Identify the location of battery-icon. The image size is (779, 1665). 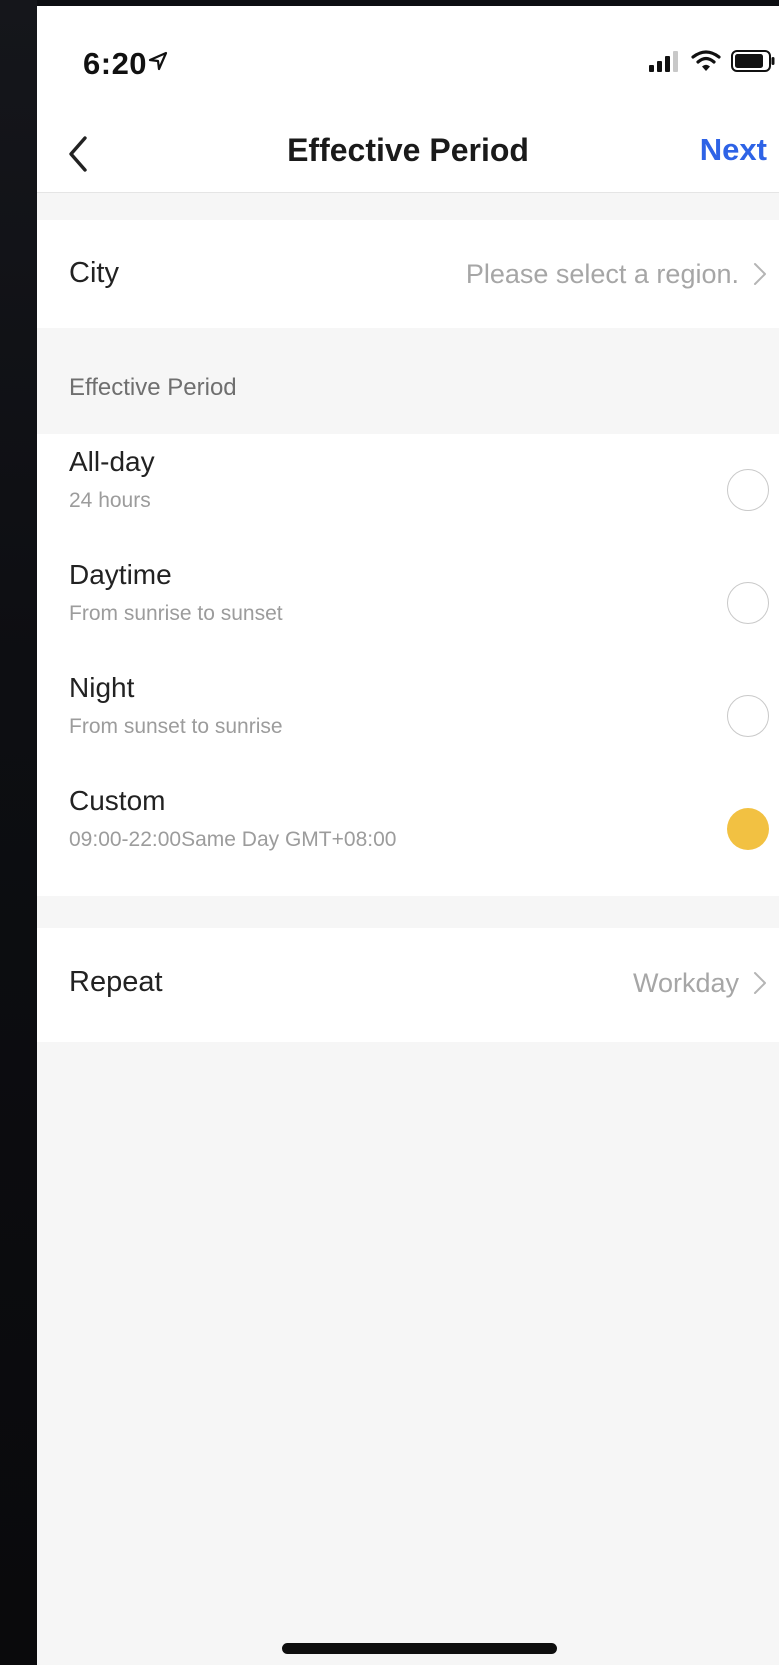
(753, 61).